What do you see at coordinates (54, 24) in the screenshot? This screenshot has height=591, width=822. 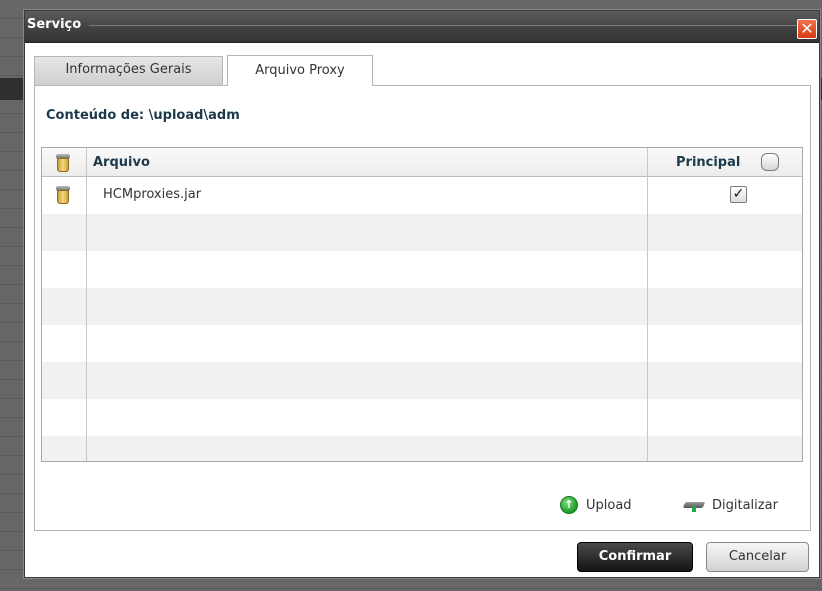 I see `dialog-title: Serviço` at bounding box center [54, 24].